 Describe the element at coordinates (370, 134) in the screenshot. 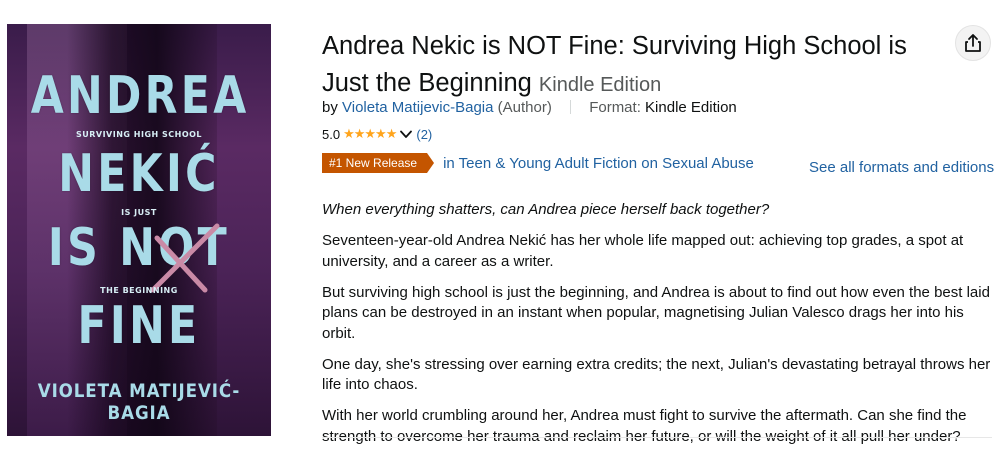

I see `star-rating-icon: ★★★★★` at that location.